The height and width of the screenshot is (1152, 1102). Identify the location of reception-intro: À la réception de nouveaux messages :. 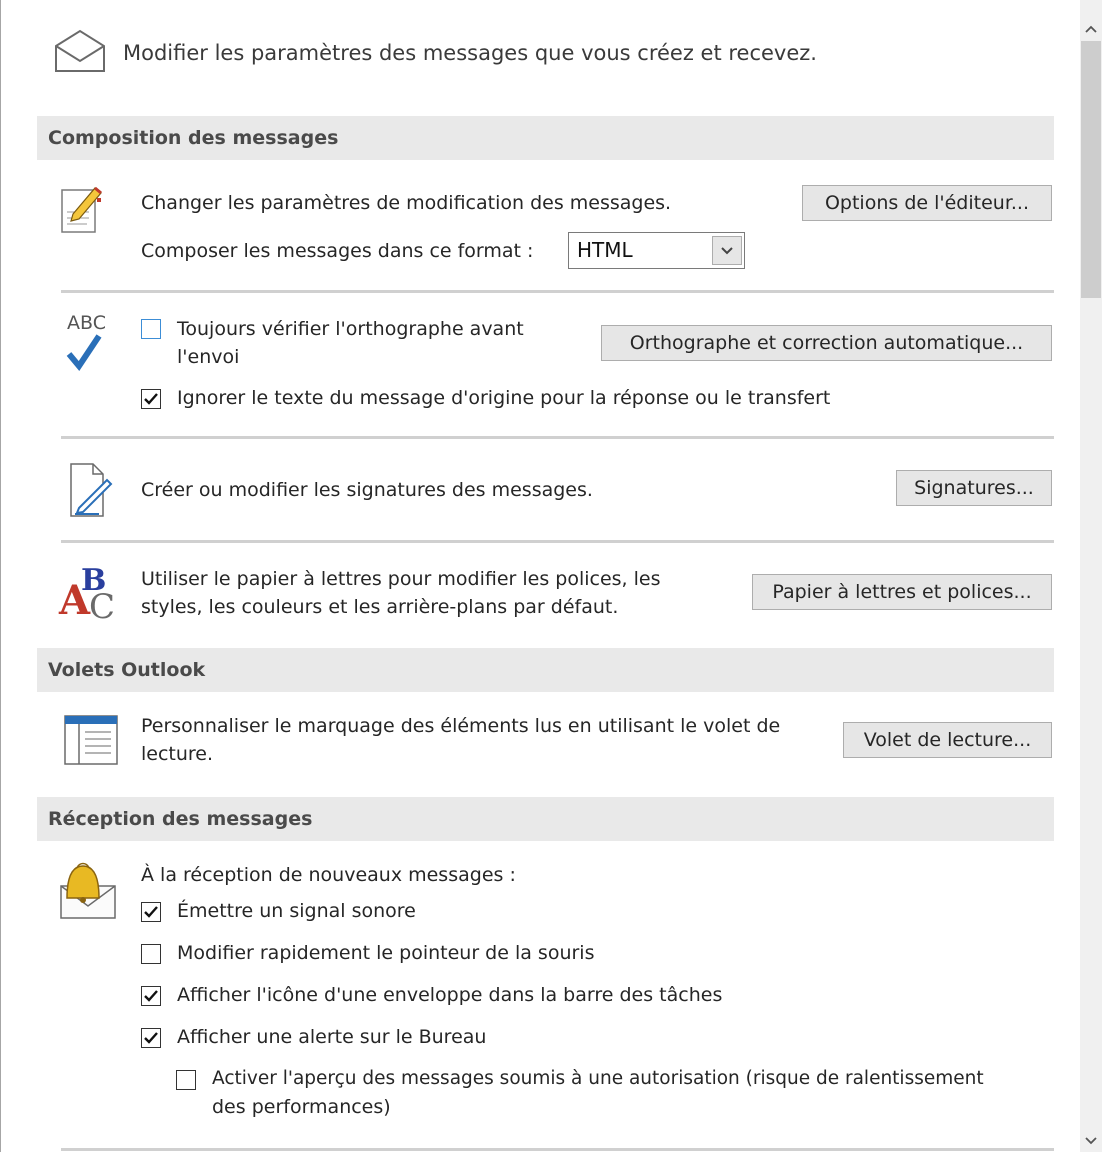
(328, 875).